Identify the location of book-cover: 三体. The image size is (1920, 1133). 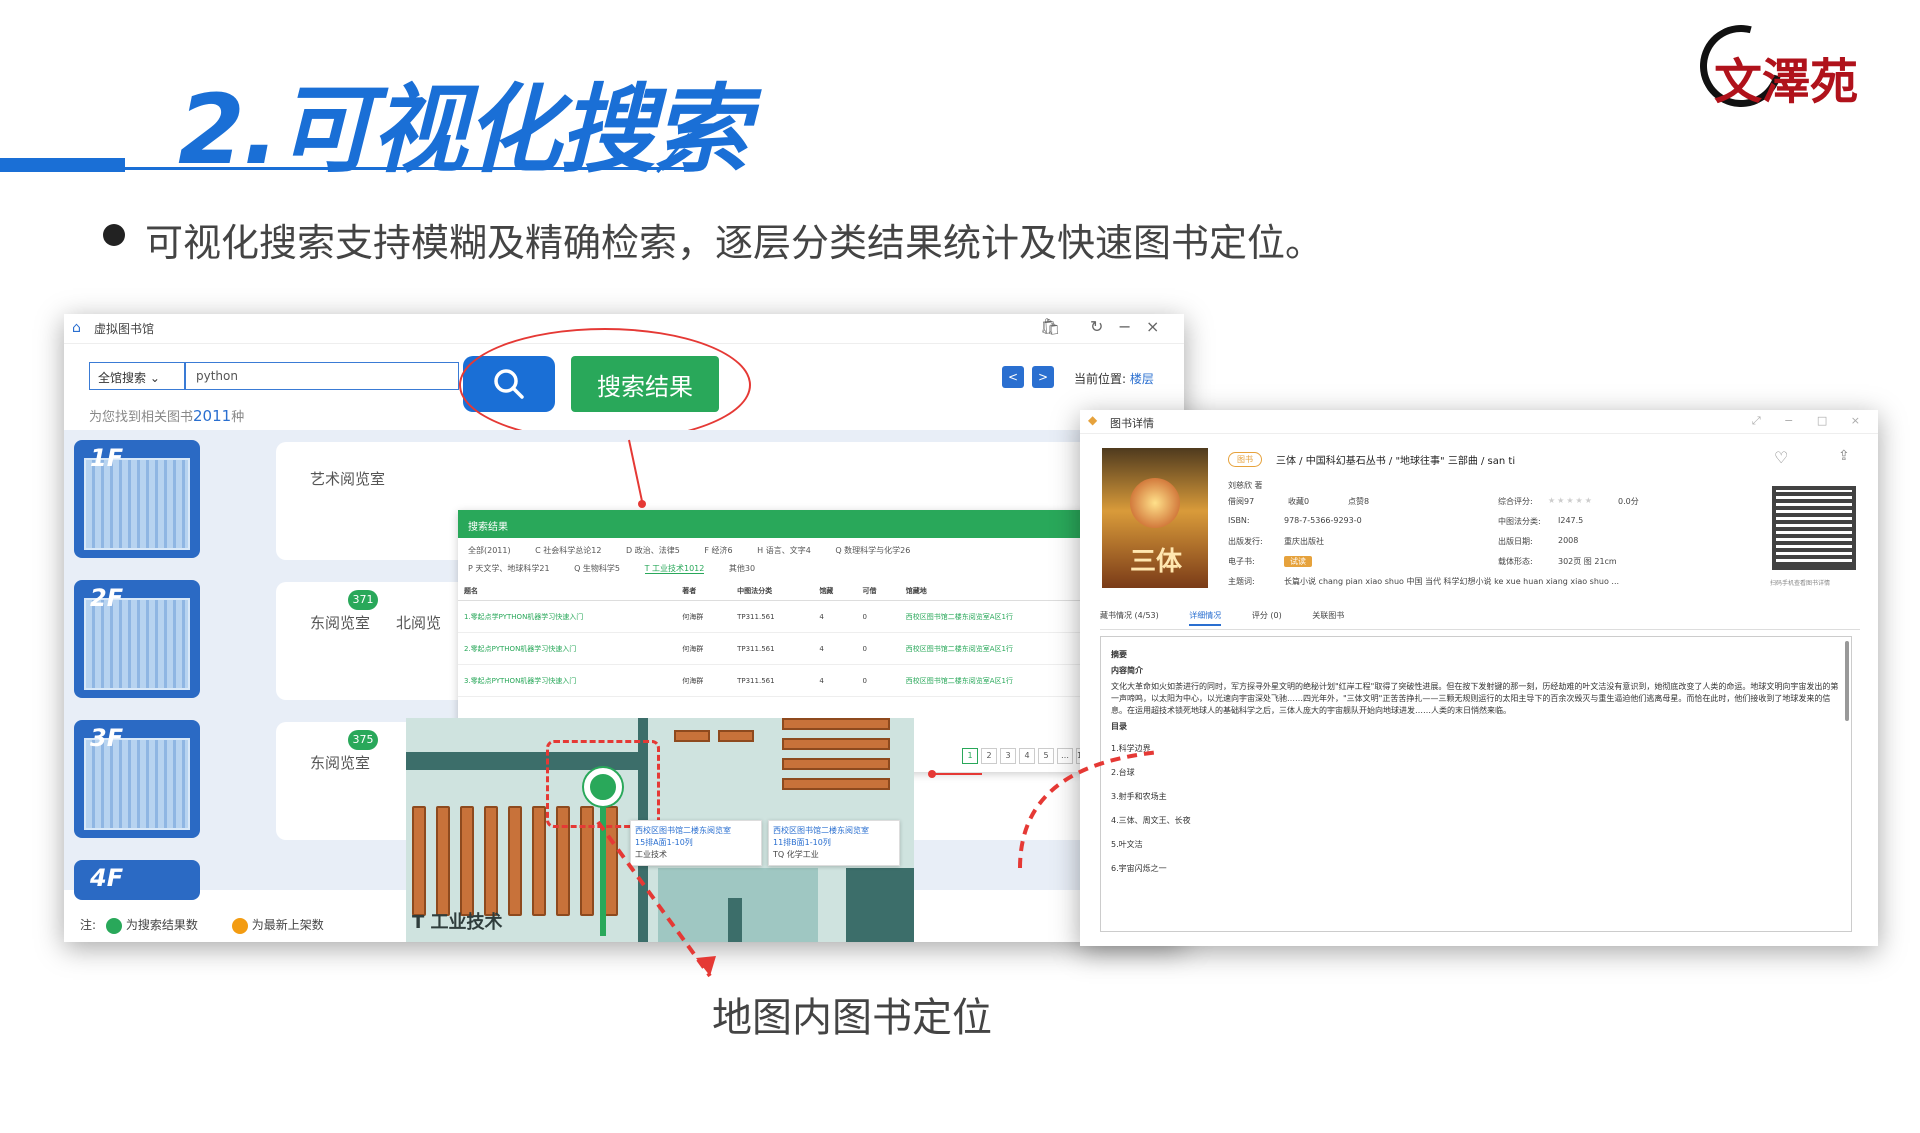
(1155, 518).